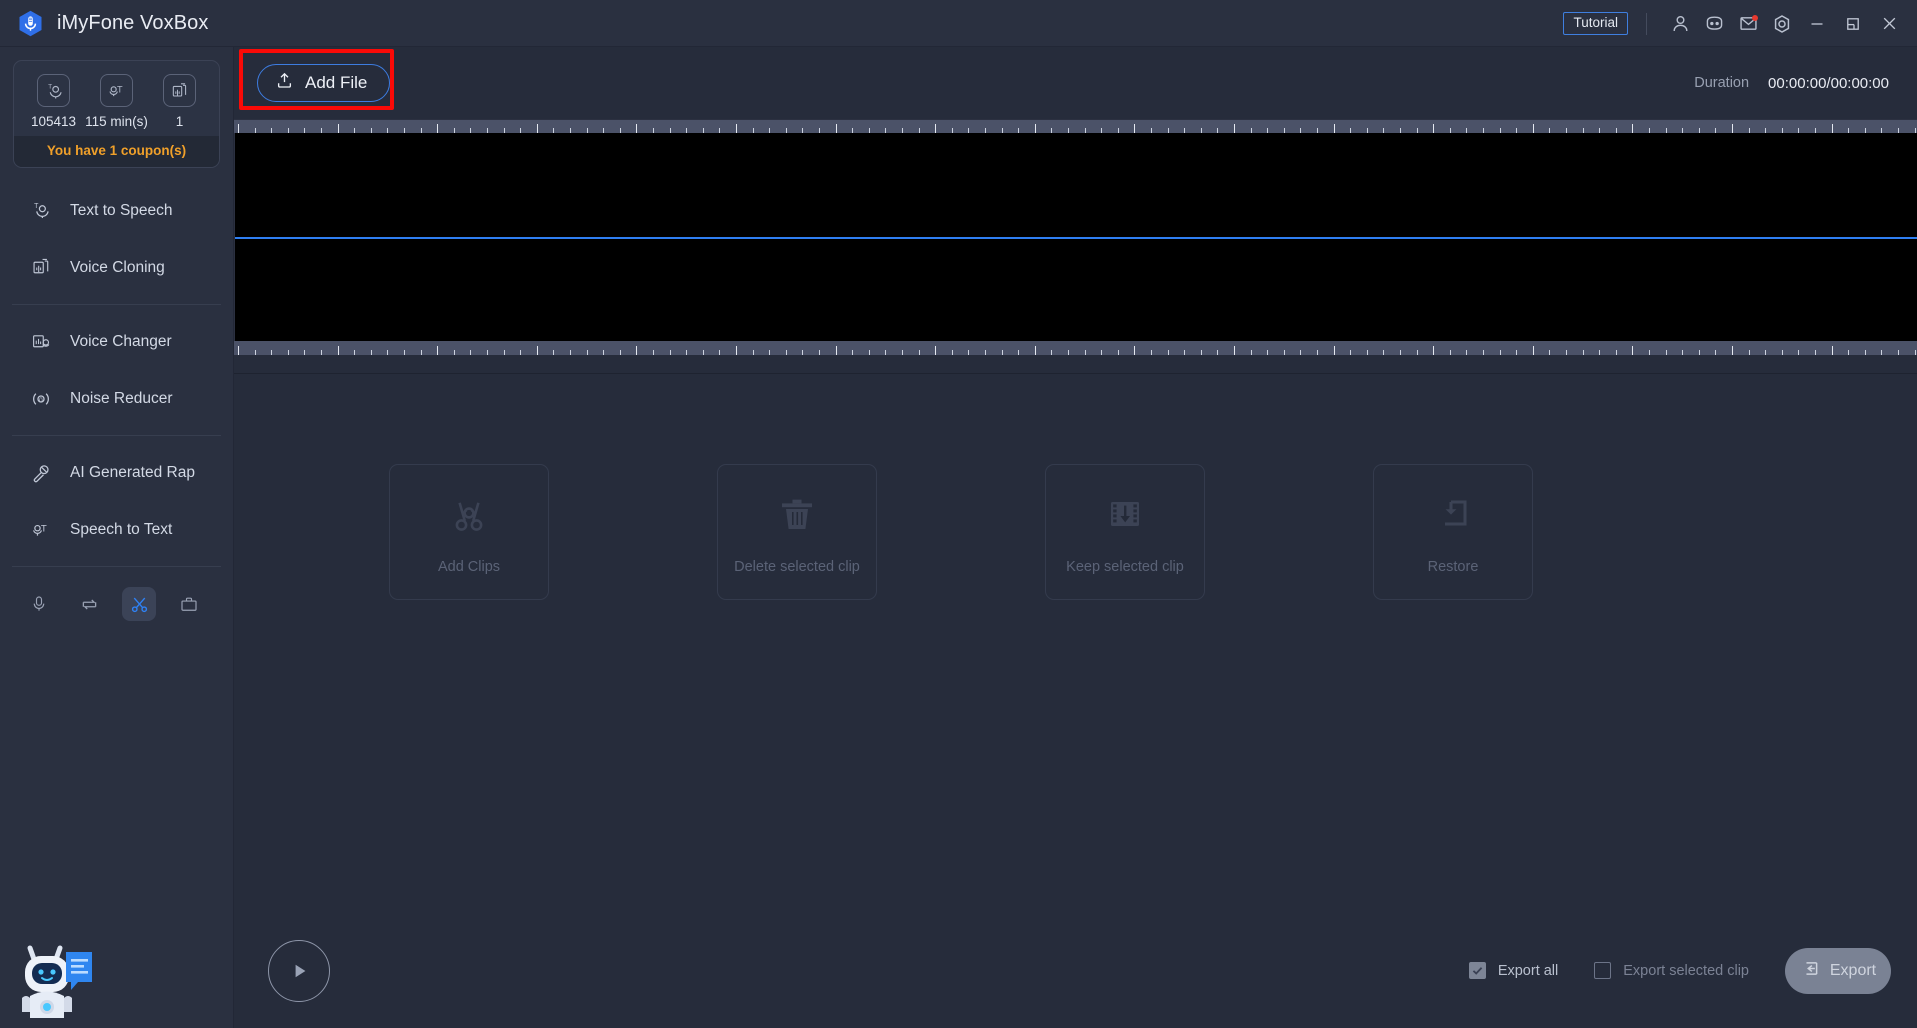  Describe the element at coordinates (189, 604) in the screenshot. I see `toolbox-icon` at that location.